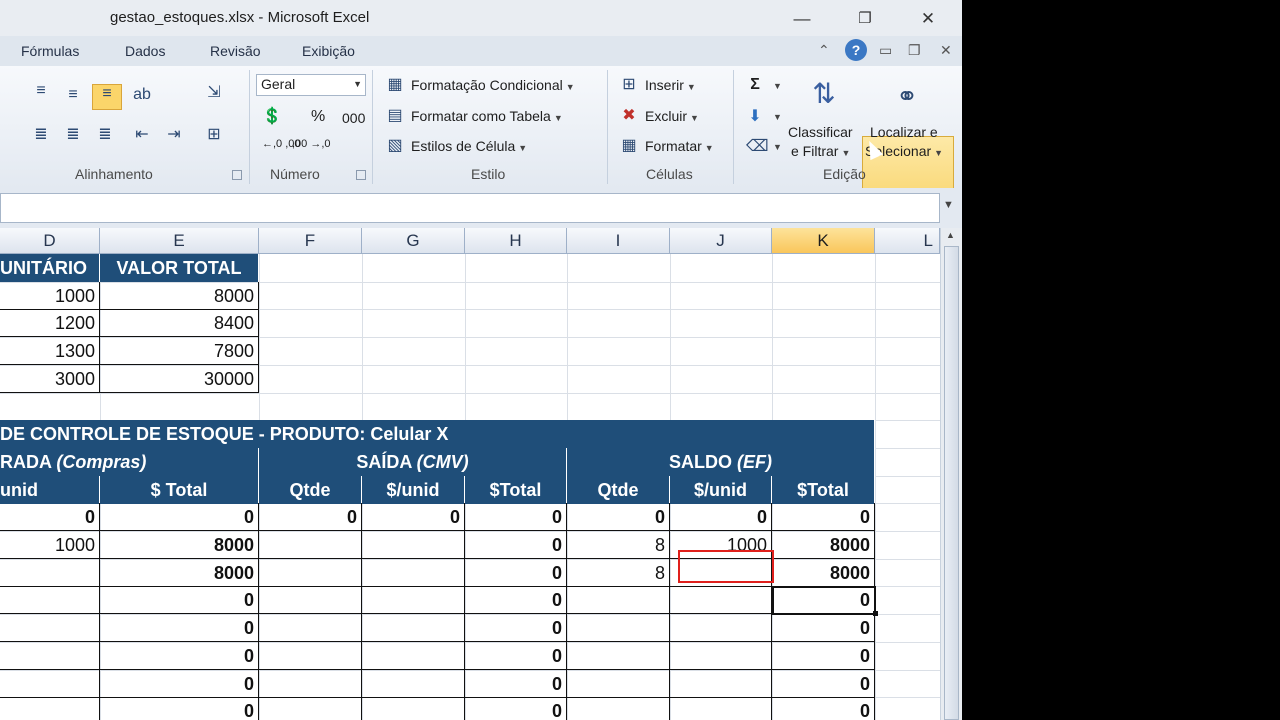 The width and height of the screenshot is (1280, 720). What do you see at coordinates (679, 146) in the screenshot?
I see `format-cells-button: Formatar ▼` at bounding box center [679, 146].